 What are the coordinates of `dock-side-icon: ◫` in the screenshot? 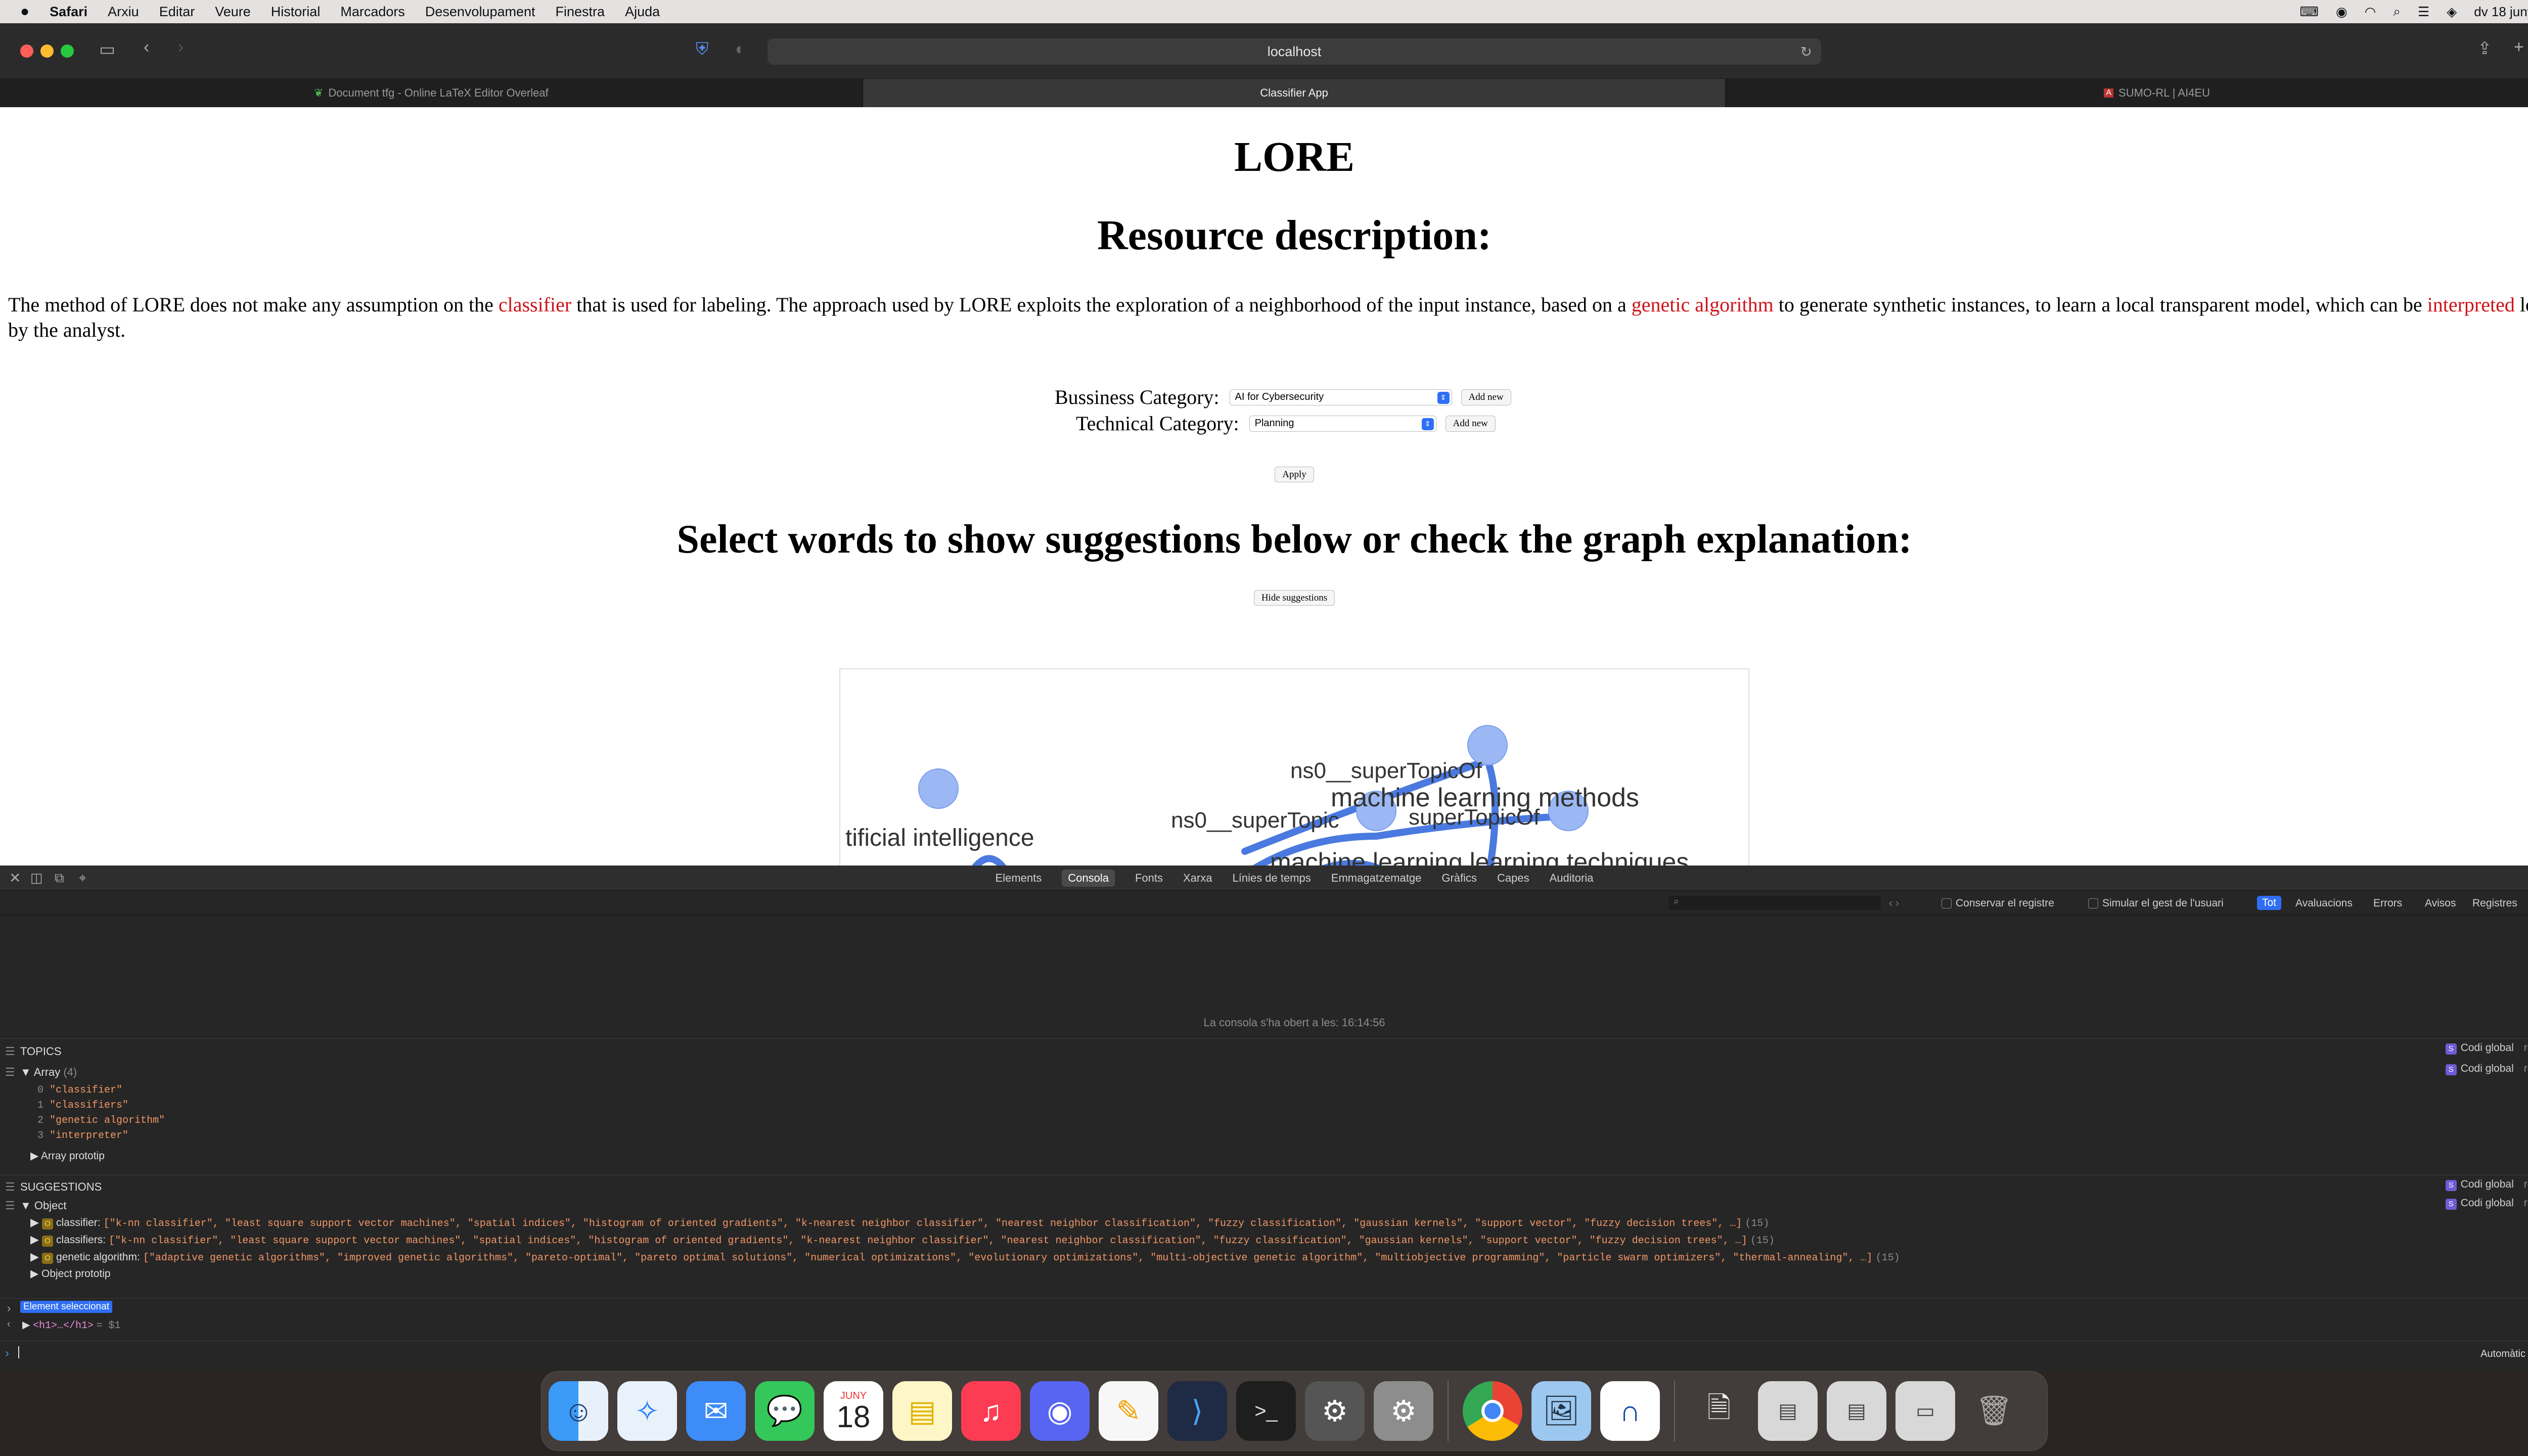 It's located at (37, 878).